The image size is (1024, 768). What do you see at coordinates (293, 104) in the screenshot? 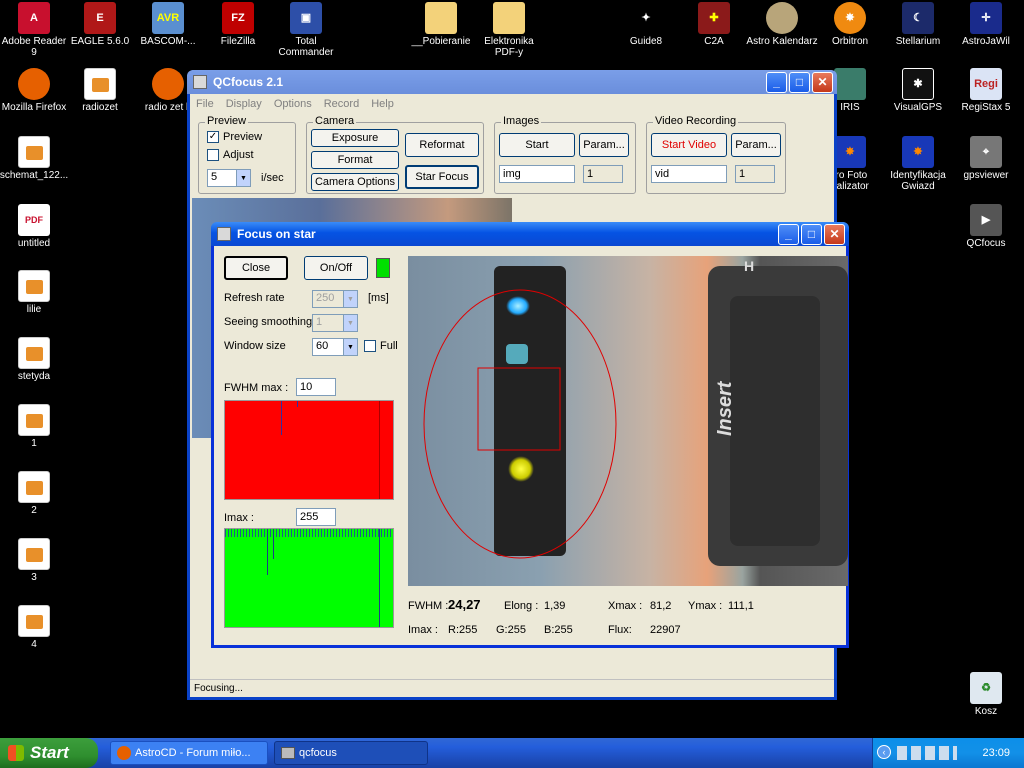
I see `menu-options: Options` at bounding box center [293, 104].